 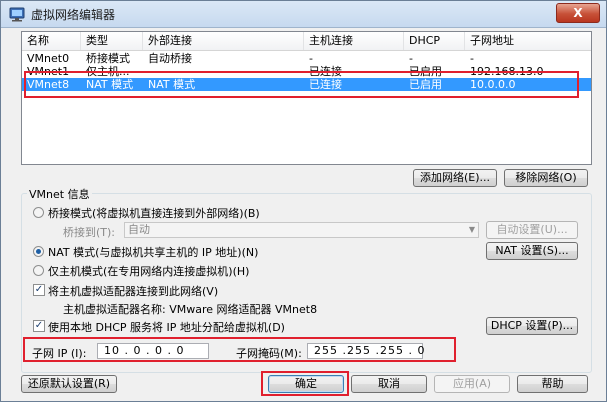 What do you see at coordinates (269, 353) in the screenshot?
I see `subnet-mask-label: 子网掩码(M):` at bounding box center [269, 353].